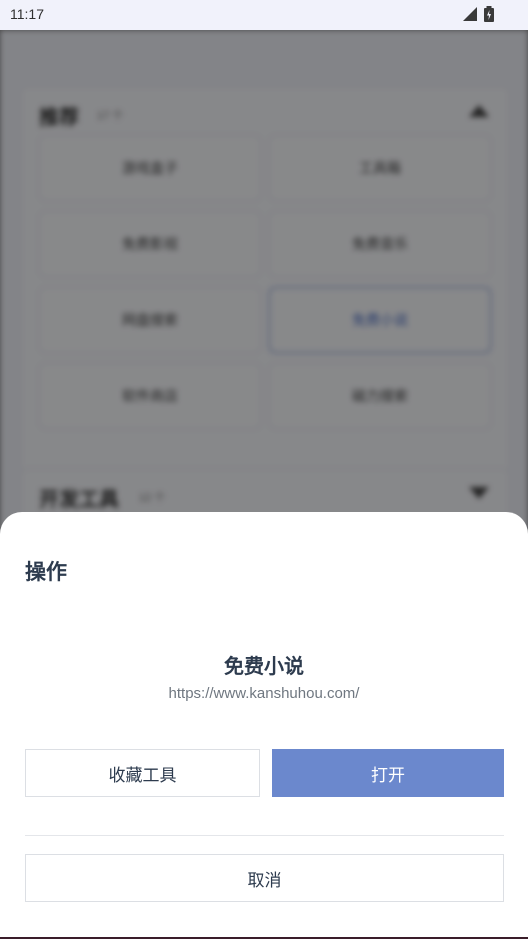  I want to click on battery-icon, so click(489, 14).